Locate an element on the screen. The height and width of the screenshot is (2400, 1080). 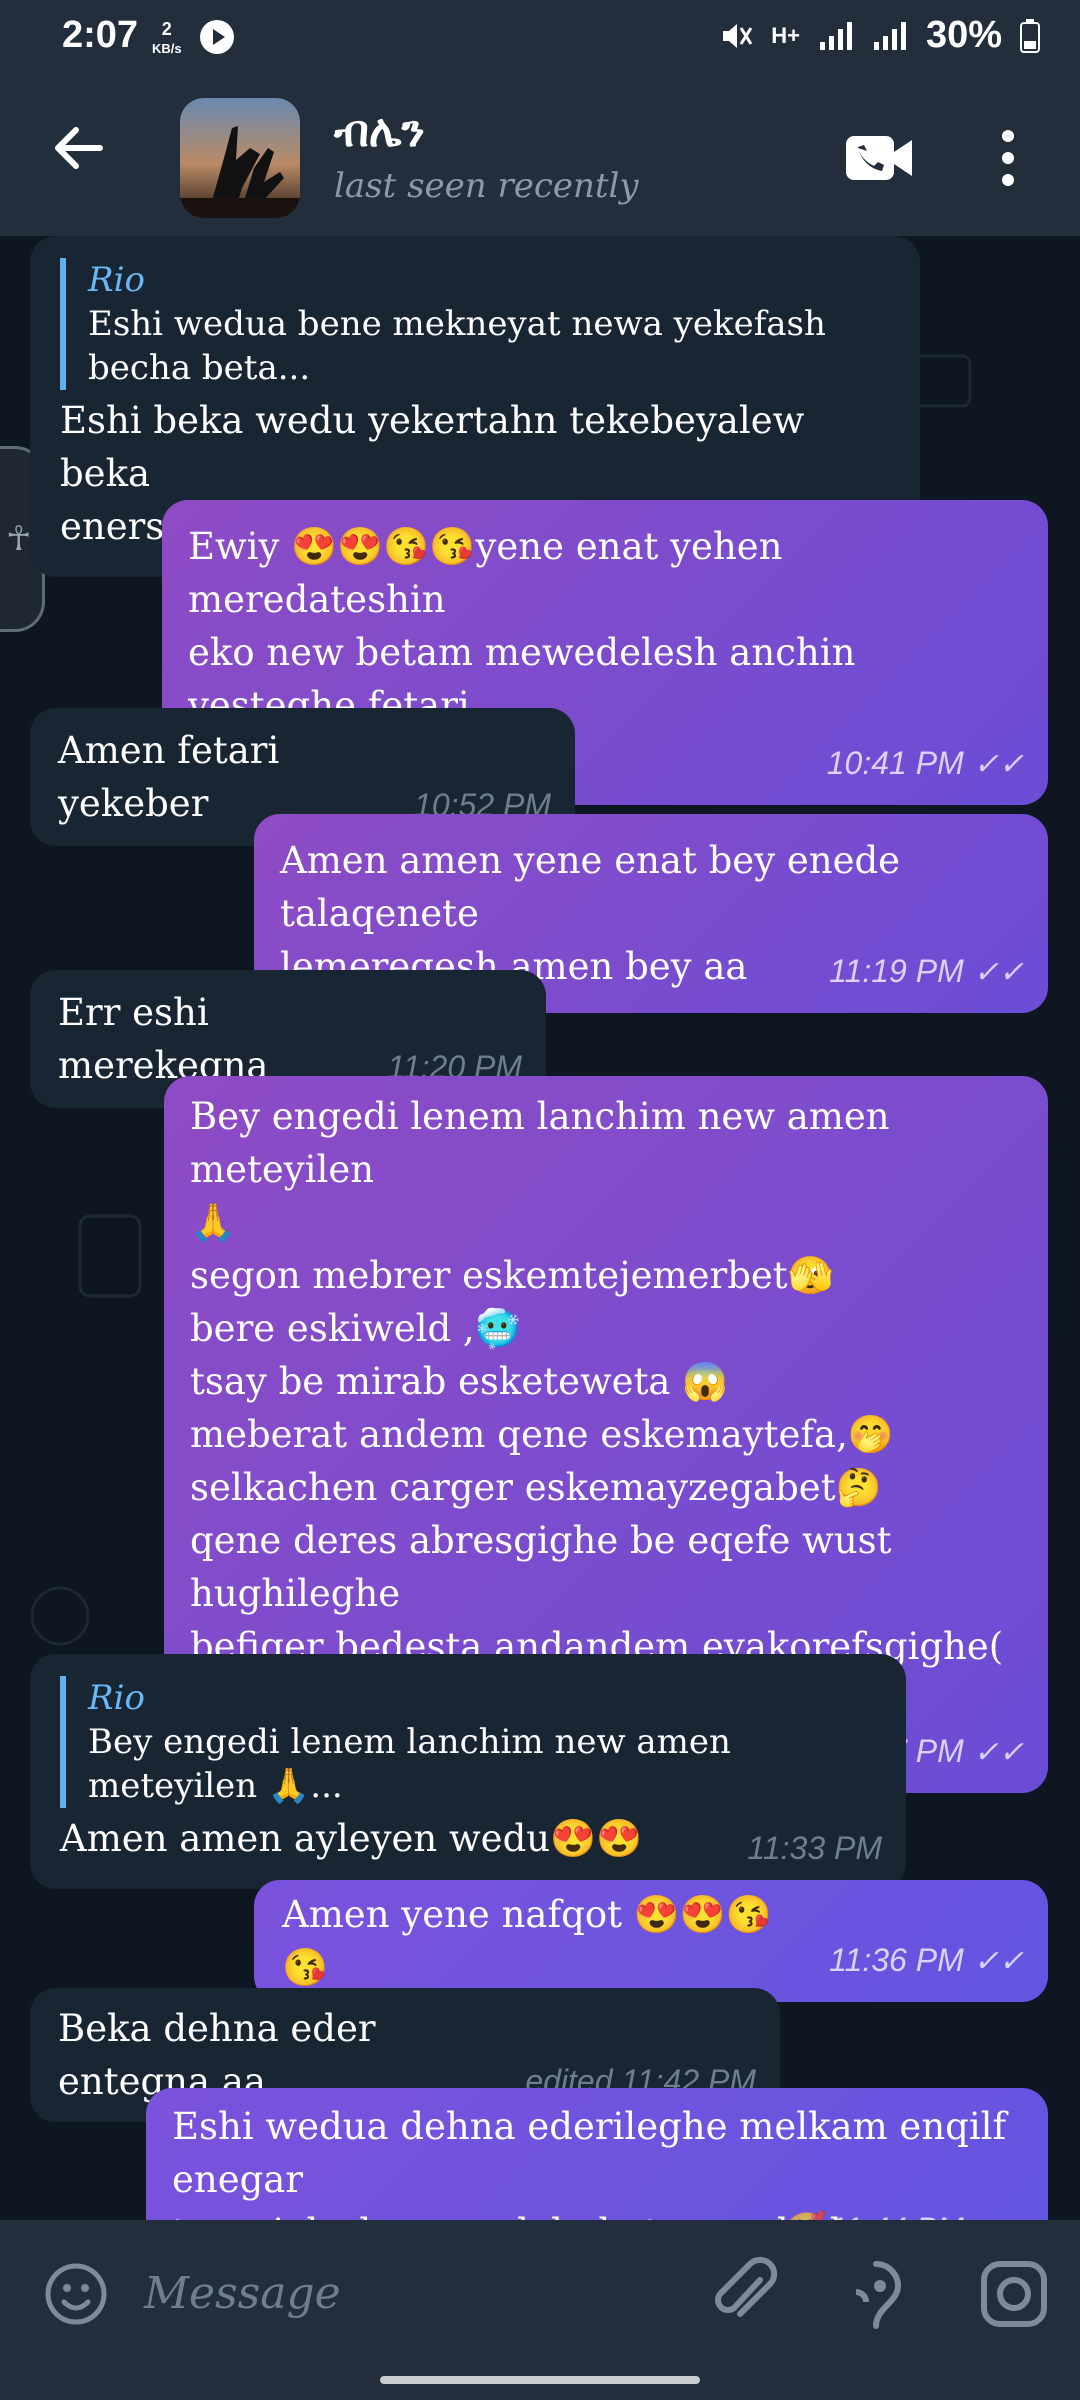
emoji-icon is located at coordinates (76, 2294).